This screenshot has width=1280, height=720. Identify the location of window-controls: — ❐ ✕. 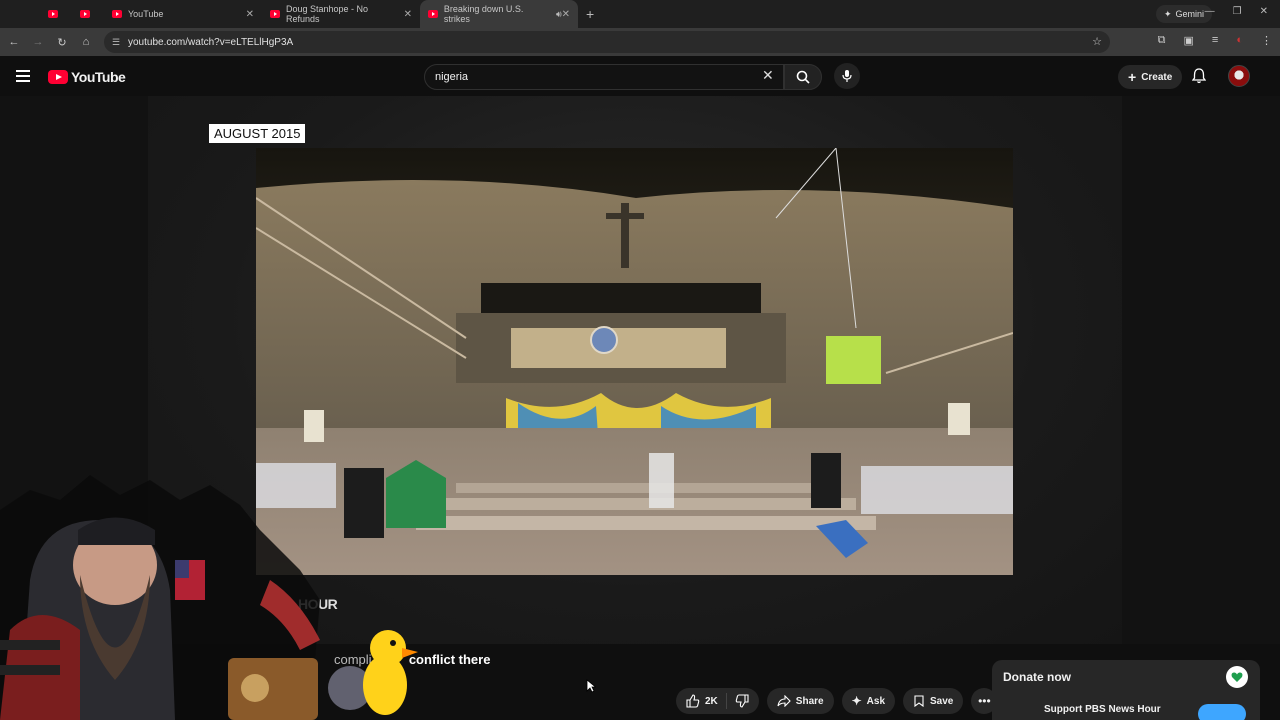
(1236, 11).